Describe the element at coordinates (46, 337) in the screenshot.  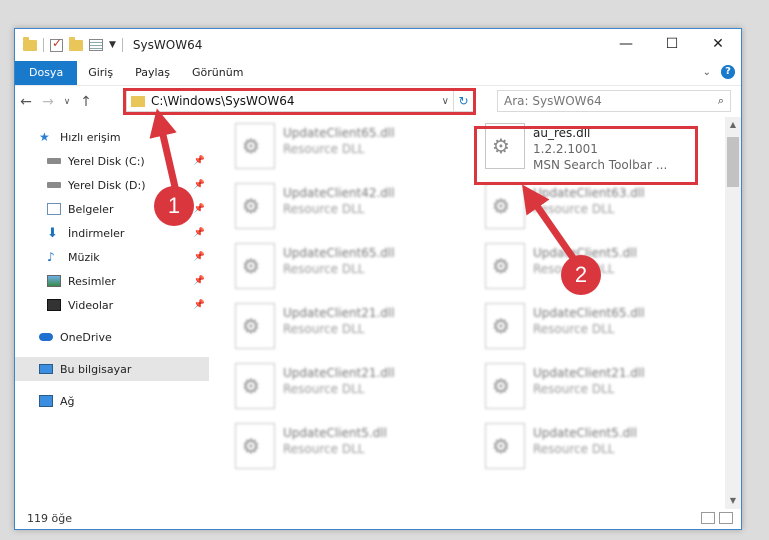
I see `cloud-icon` at that location.